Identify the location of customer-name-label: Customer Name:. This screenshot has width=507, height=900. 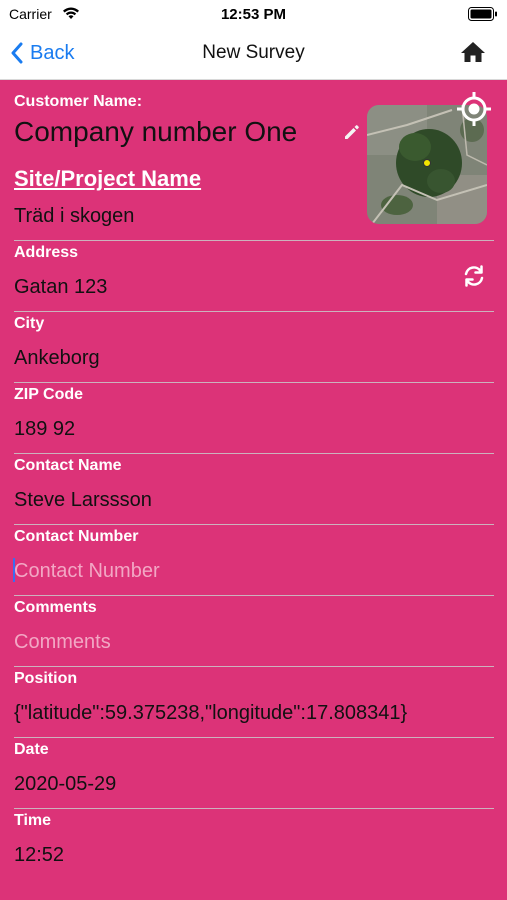
(78, 101).